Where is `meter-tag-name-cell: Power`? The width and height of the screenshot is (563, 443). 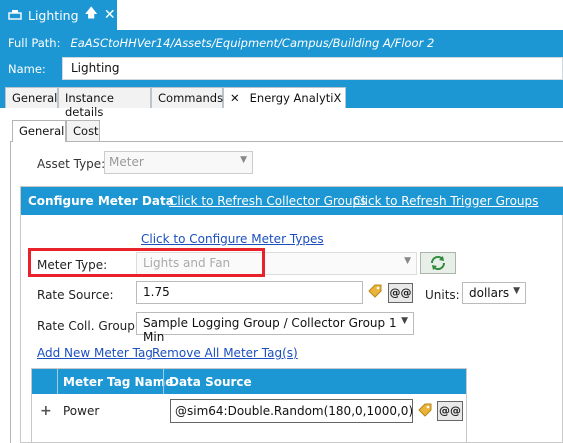 meter-tag-name-cell: Power is located at coordinates (81, 411).